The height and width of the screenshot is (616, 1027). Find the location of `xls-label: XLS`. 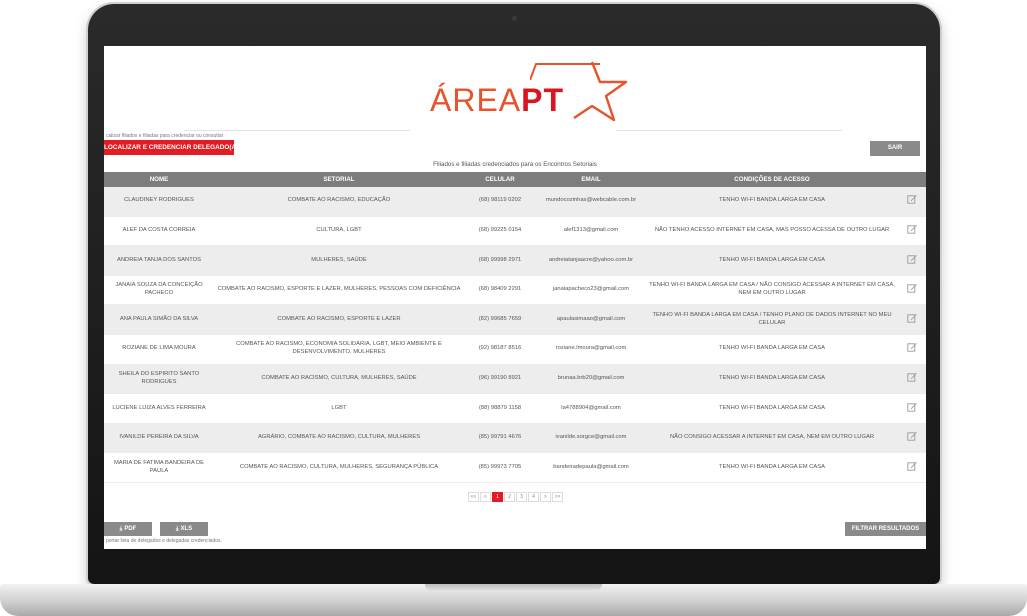

xls-label: XLS is located at coordinates (186, 529).